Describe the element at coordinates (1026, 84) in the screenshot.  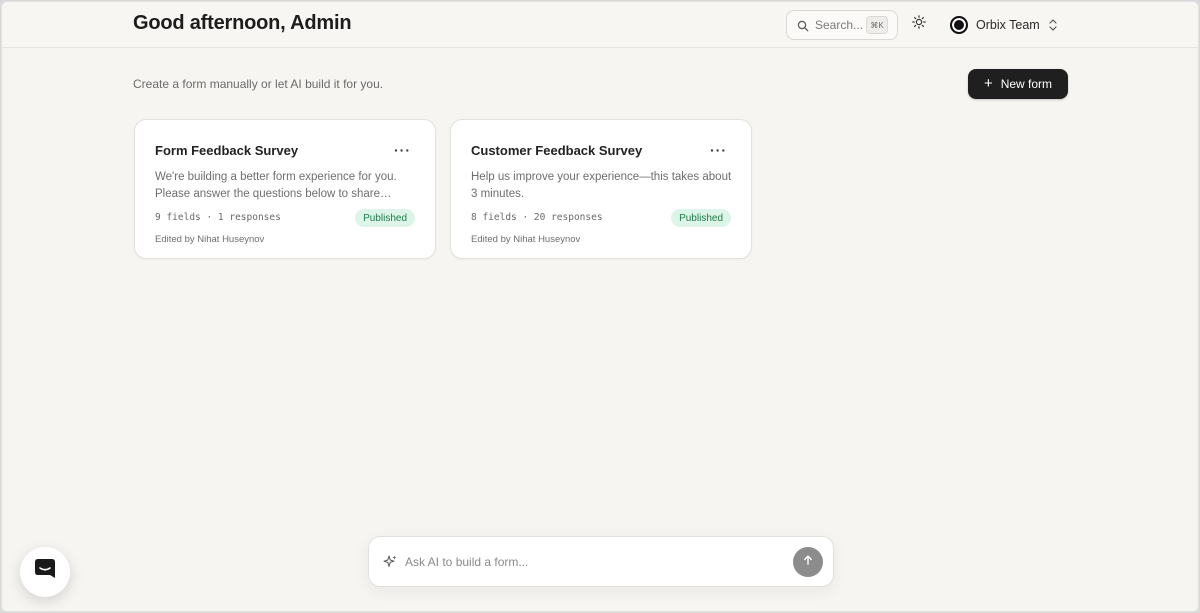
I see `new-form-label: New form` at that location.